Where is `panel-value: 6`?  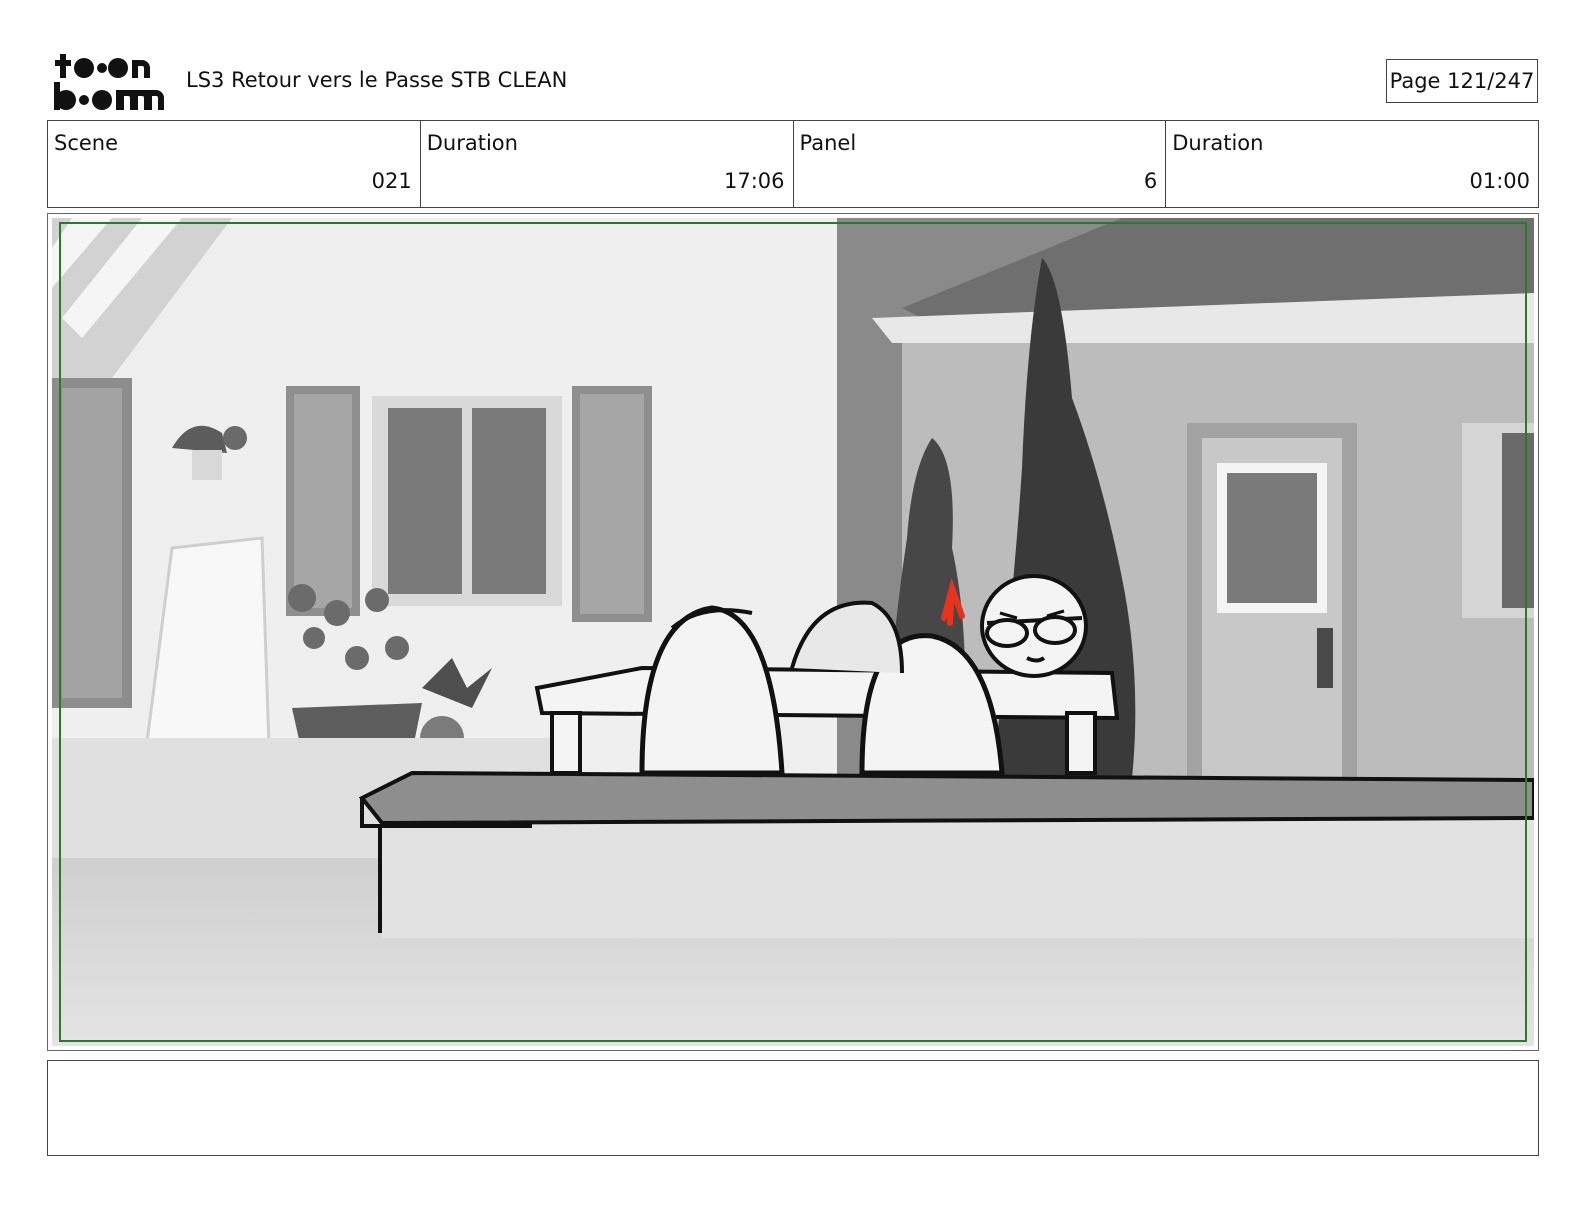 panel-value: 6 is located at coordinates (1150, 181).